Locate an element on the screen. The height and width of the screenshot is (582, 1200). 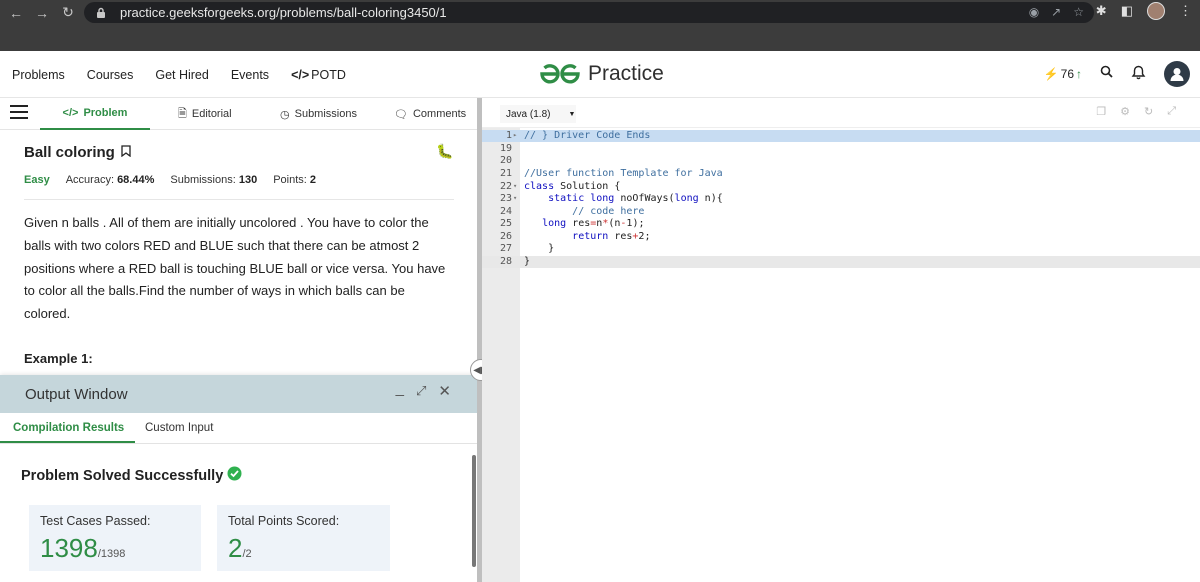
points-value: 2/2 is located at coordinates (240, 548).